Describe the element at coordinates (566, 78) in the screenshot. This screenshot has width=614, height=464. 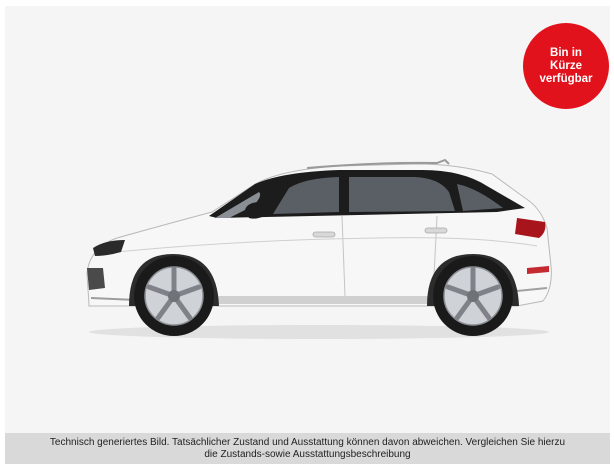
I see `badge-line-3: verfügbar` at that location.